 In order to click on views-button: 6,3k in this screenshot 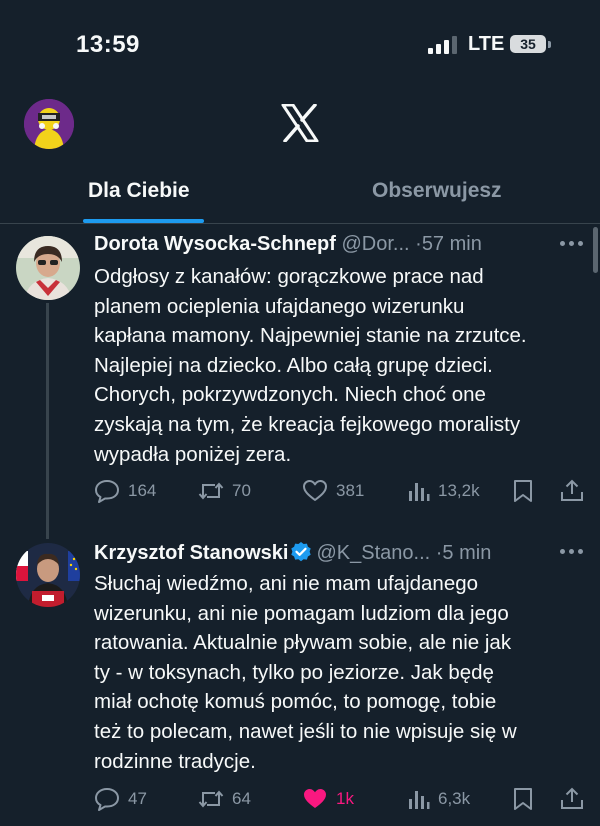, I will do `click(439, 799)`.